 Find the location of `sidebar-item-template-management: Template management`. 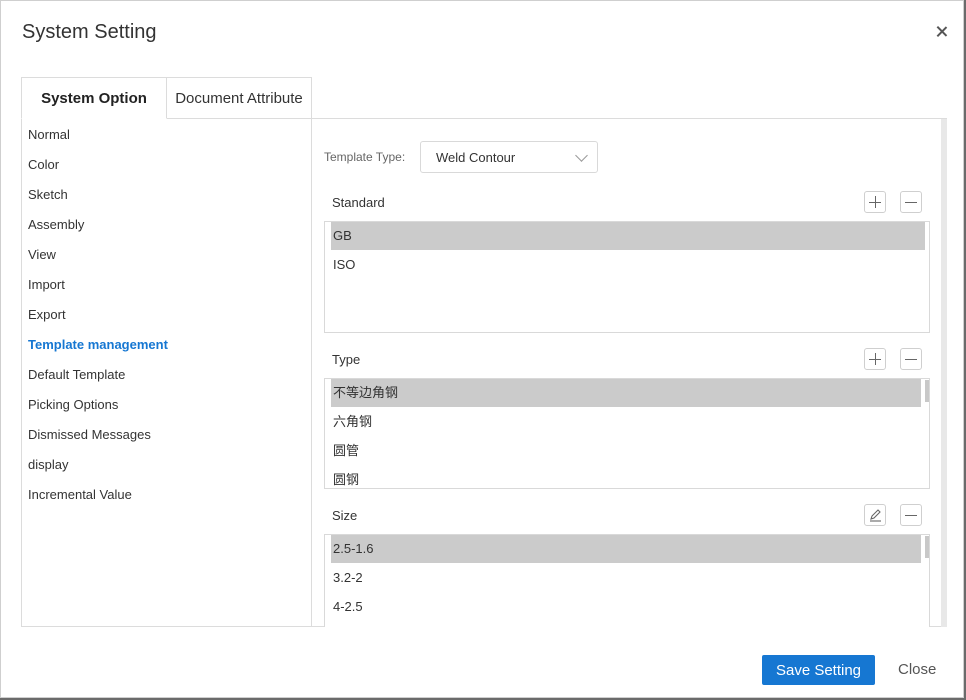

sidebar-item-template-management: Template management is located at coordinates (98, 344).